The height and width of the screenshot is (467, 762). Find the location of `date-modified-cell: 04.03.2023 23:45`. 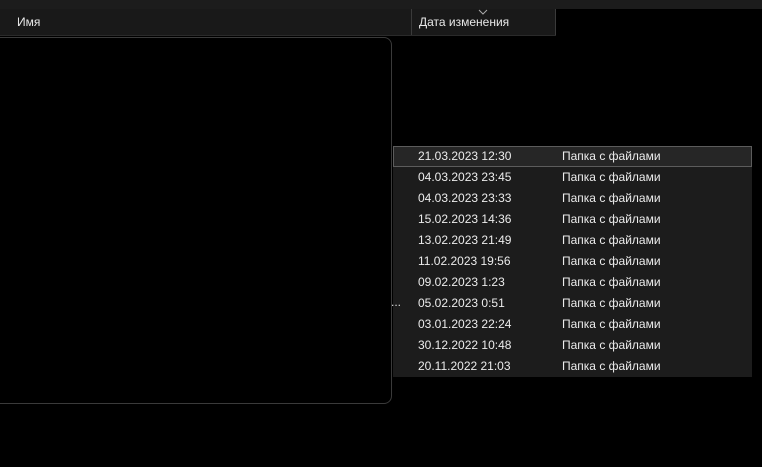

date-modified-cell: 04.03.2023 23:45 is located at coordinates (465, 177).